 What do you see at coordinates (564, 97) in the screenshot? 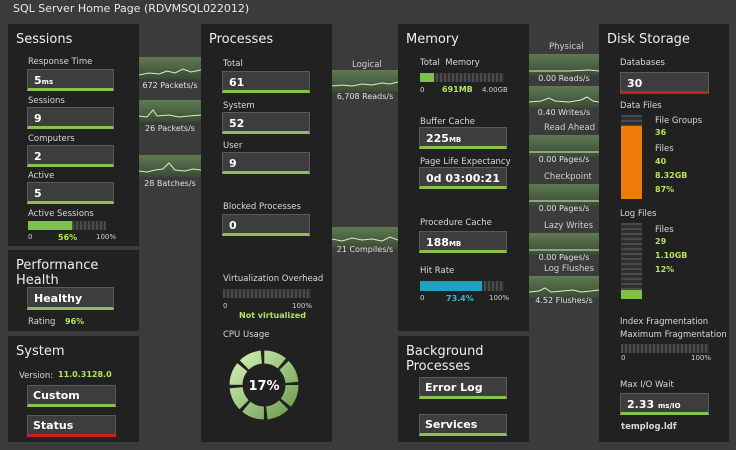
I see `physical-writes-flow` at bounding box center [564, 97].